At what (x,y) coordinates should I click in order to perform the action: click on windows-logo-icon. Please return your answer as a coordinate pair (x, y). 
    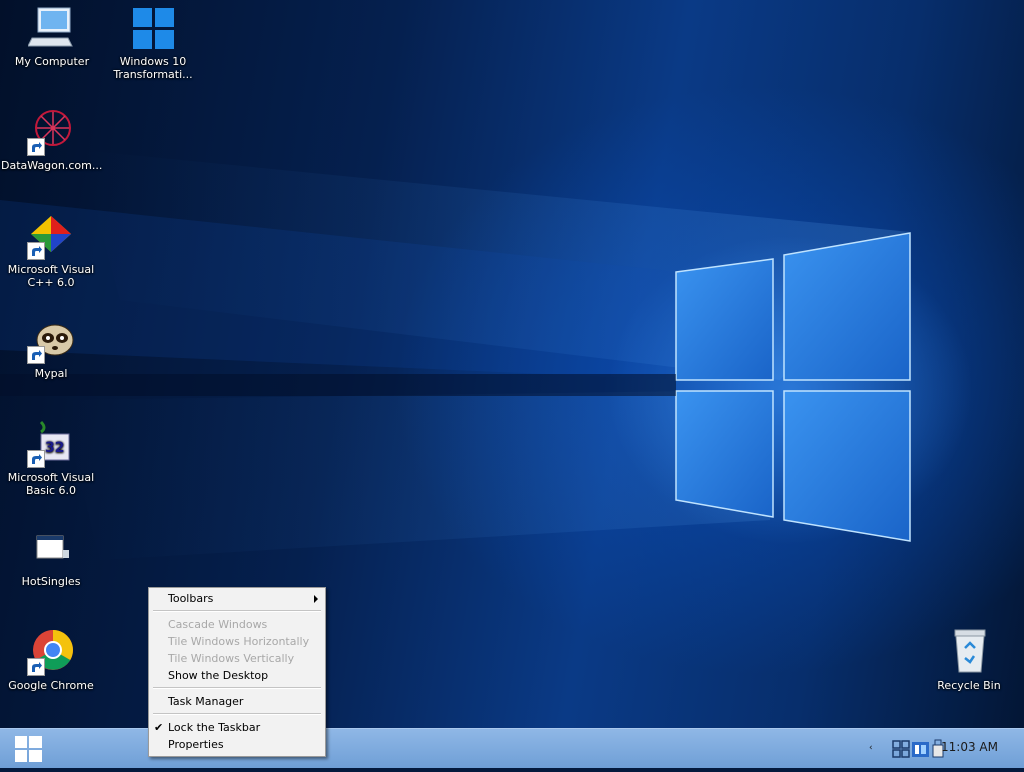
    Looking at the image, I should click on (153, 28).